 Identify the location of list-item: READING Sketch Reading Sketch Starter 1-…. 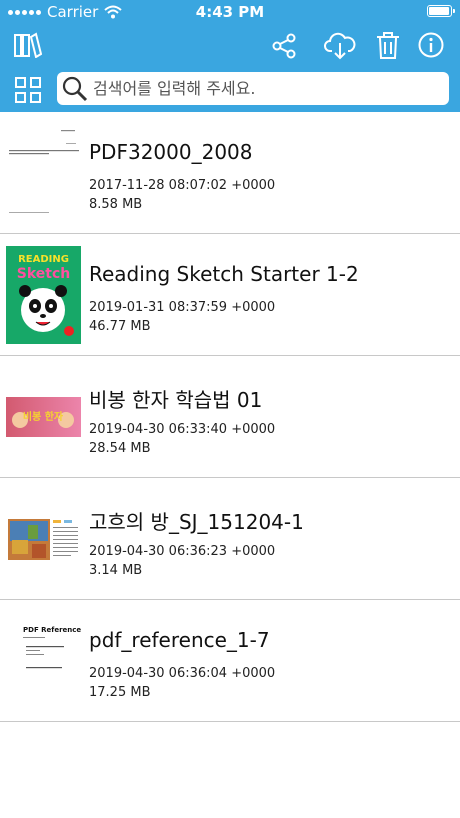
(230, 295).